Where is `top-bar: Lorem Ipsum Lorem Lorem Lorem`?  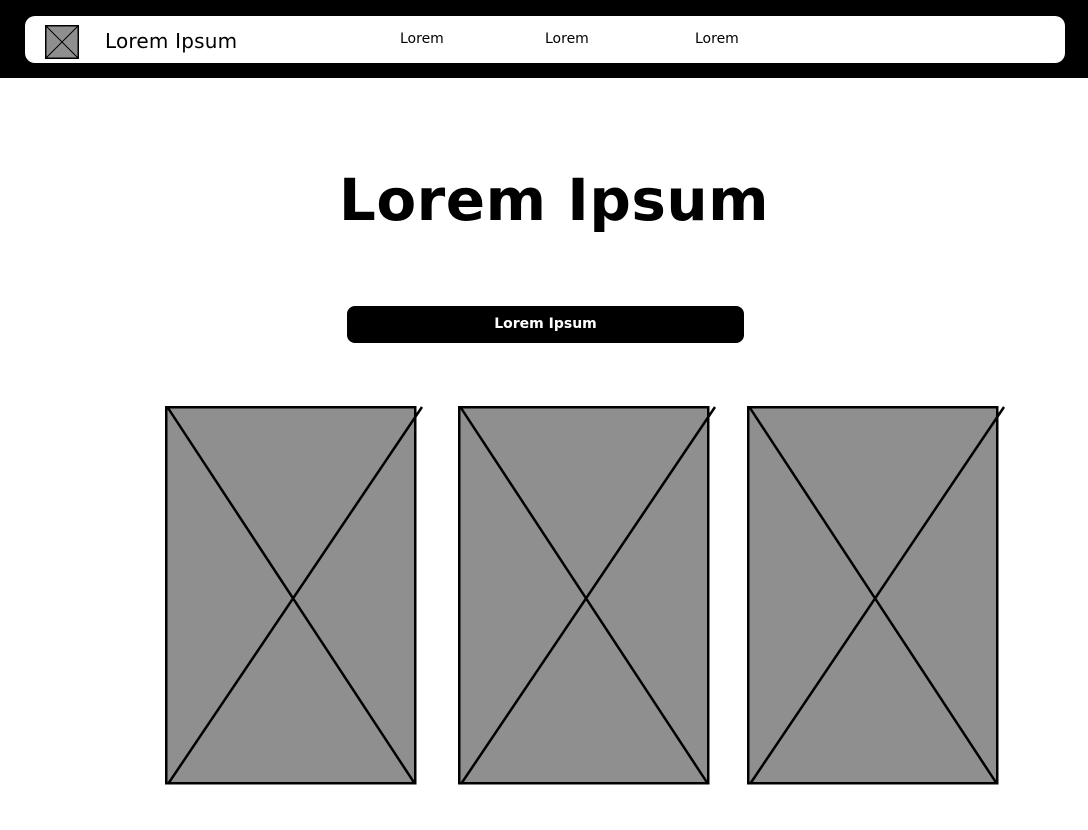
top-bar: Lorem Ipsum Lorem Lorem Lorem is located at coordinates (544, 39).